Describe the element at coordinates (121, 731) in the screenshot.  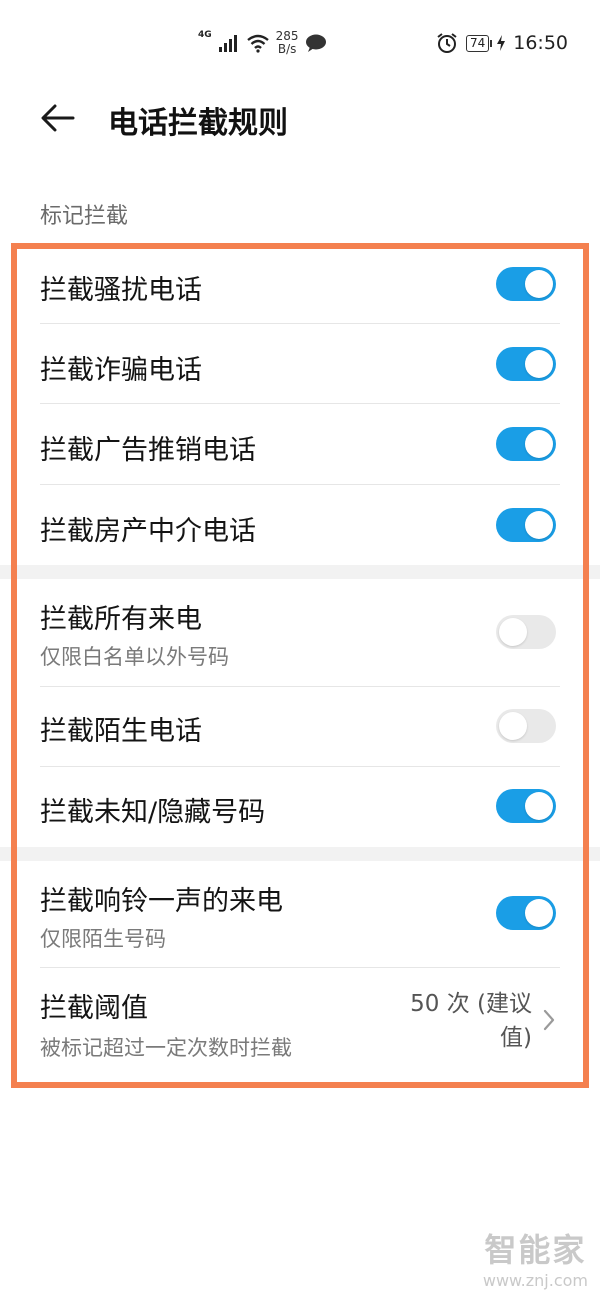
I see `setting-title: 拦截陌生电话` at that location.